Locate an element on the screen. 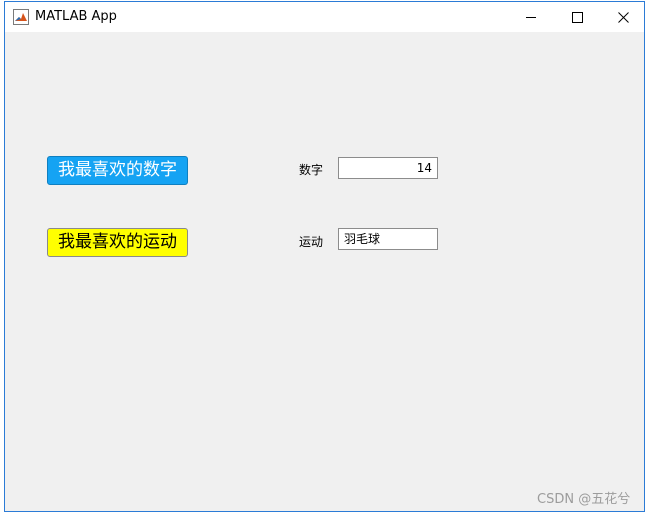 The image size is (651, 513). window-title: MATLAB App is located at coordinates (76, 16).